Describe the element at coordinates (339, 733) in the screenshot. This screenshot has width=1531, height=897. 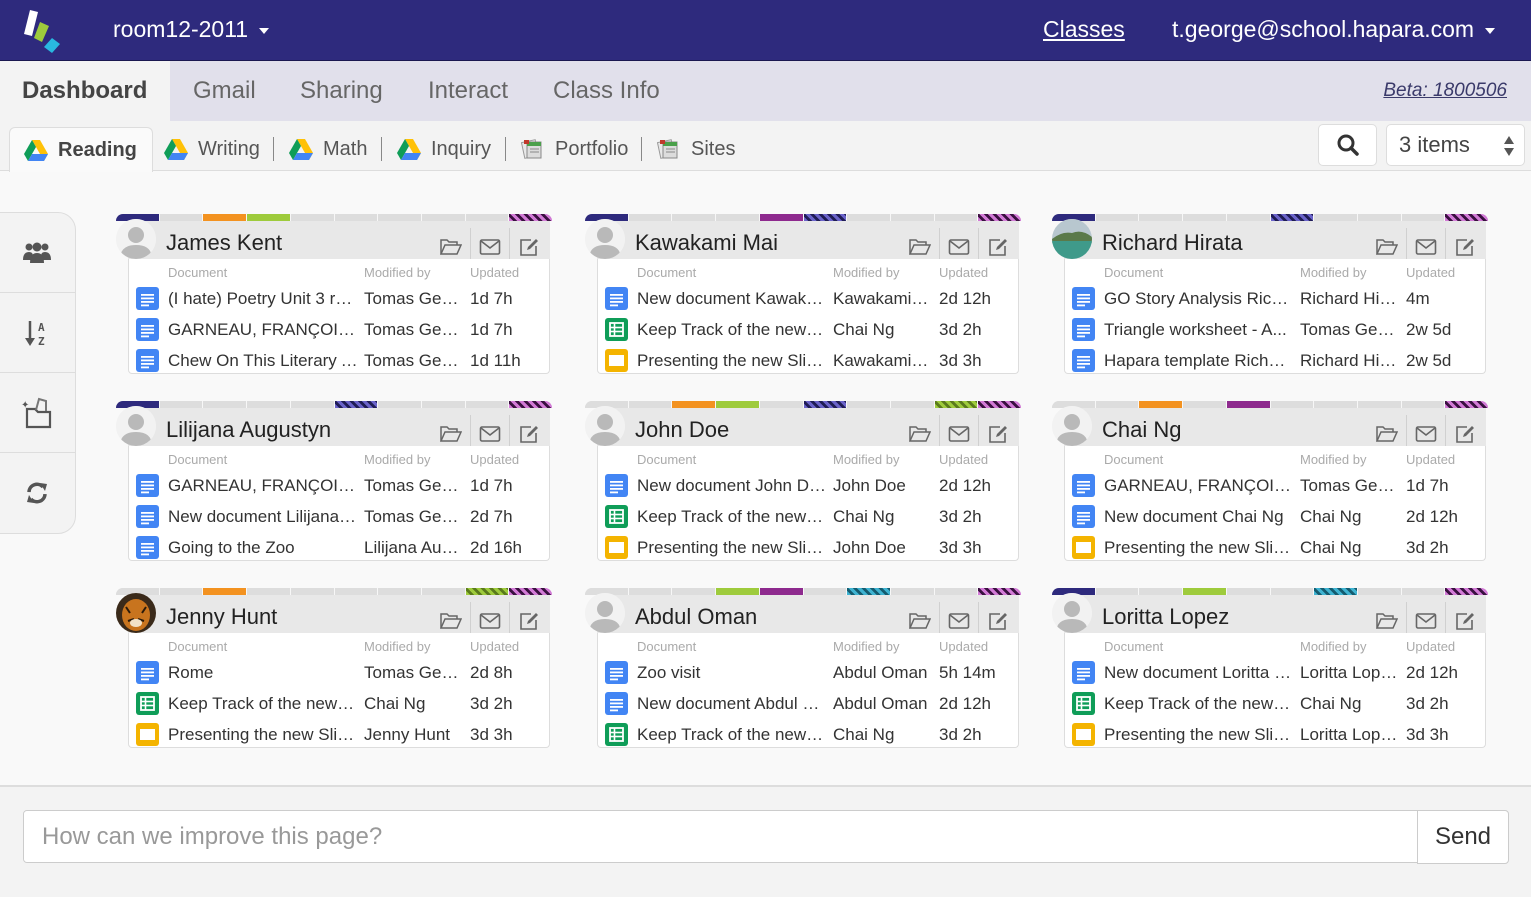
I see `document-row: Presenting the new Slides Jenny Hunt 3d 3h` at that location.